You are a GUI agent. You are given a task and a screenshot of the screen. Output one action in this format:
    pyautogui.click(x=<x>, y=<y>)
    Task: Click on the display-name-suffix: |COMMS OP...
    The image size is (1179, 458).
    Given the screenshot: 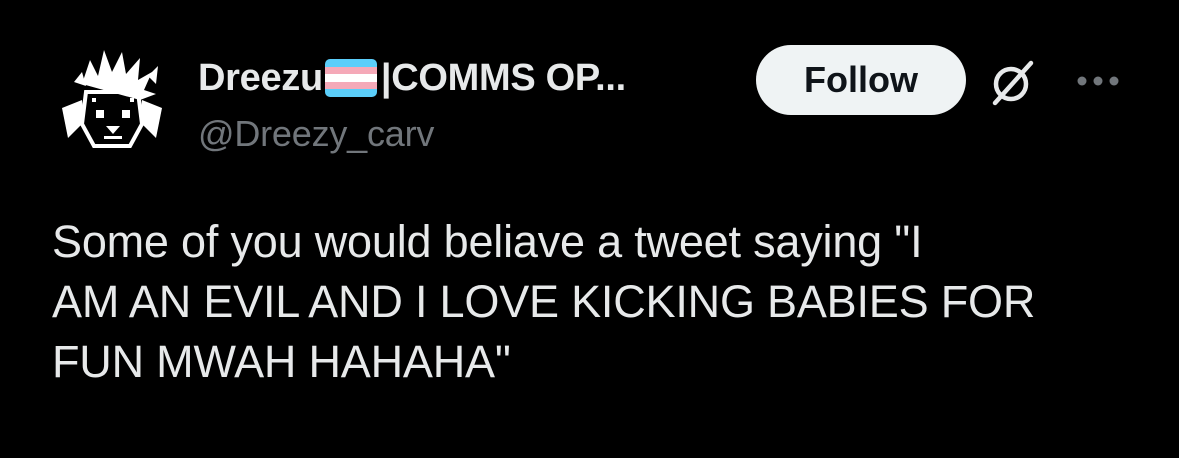 What is the action you would take?
    pyautogui.click(x=503, y=78)
    